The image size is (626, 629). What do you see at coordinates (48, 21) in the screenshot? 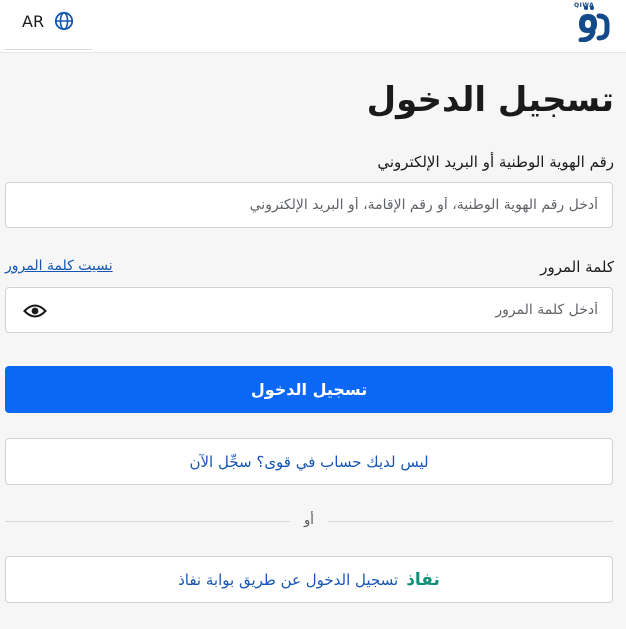
I see `language-switcher: AR` at bounding box center [48, 21].